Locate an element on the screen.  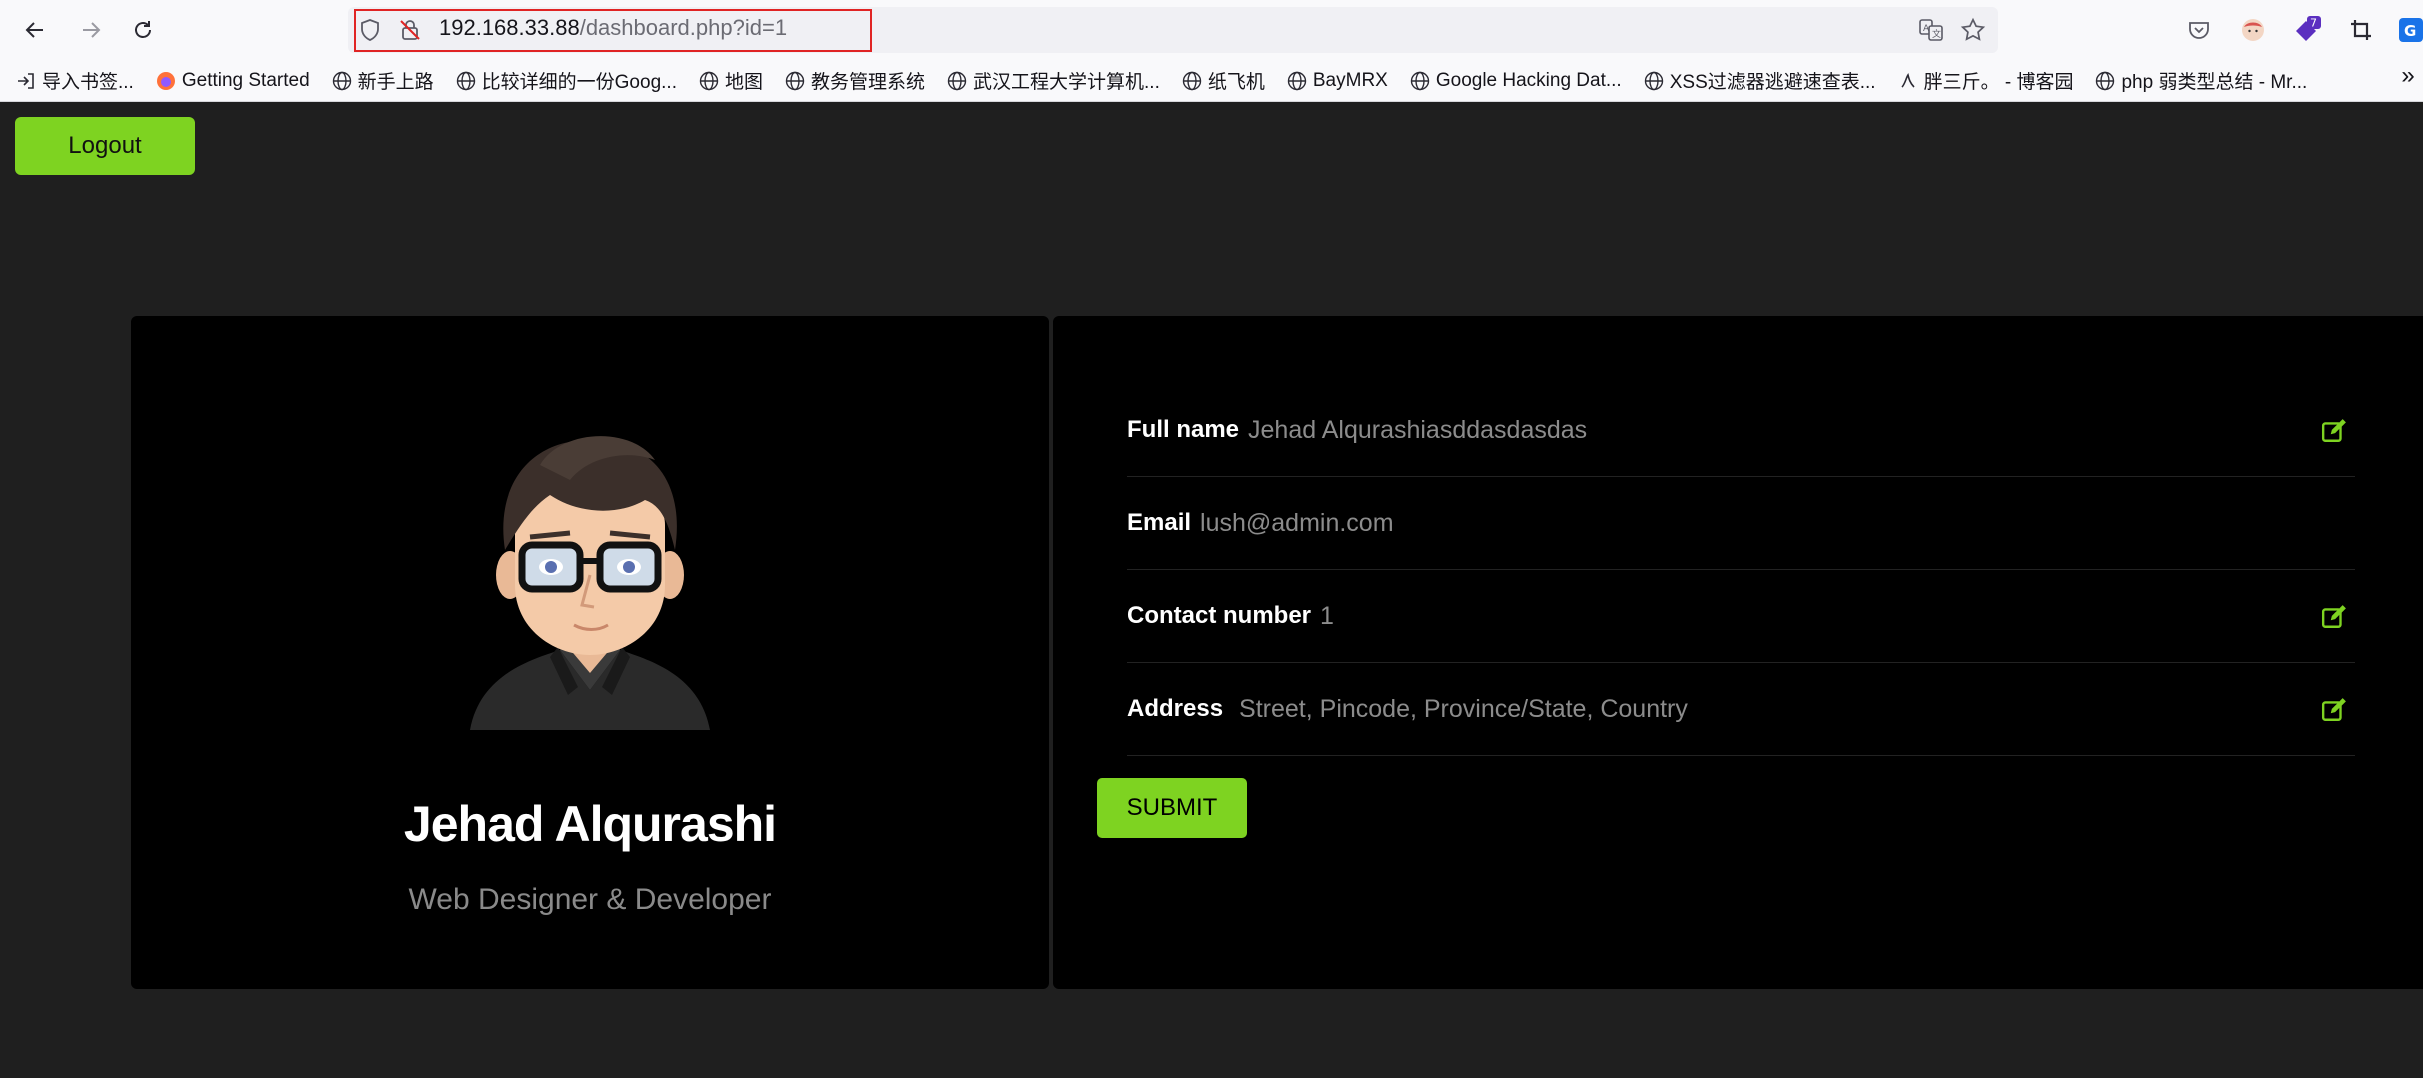
field-label: Address is located at coordinates (1175, 708).